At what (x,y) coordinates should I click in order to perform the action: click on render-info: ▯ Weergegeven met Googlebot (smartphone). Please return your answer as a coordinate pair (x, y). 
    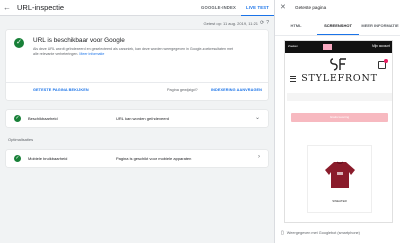
    Looking at the image, I should click on (320, 233).